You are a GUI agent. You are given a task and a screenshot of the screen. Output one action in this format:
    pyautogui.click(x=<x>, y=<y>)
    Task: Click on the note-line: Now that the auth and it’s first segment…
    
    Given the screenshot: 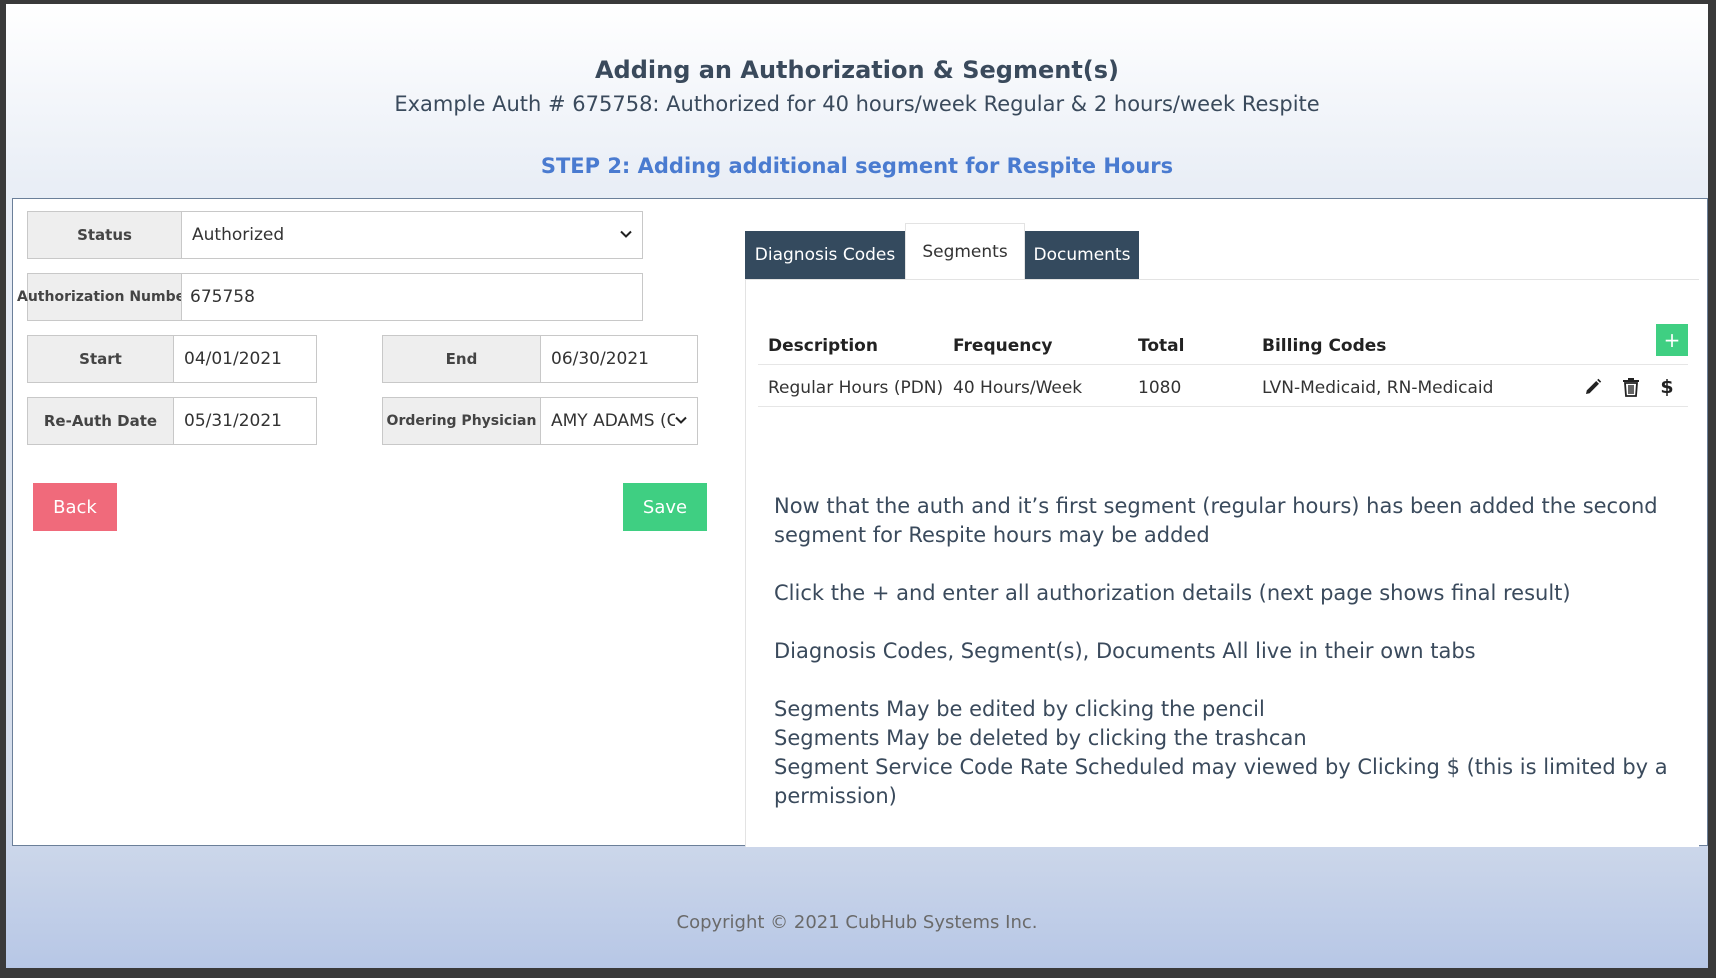 What is the action you would take?
    pyautogui.click(x=1216, y=520)
    